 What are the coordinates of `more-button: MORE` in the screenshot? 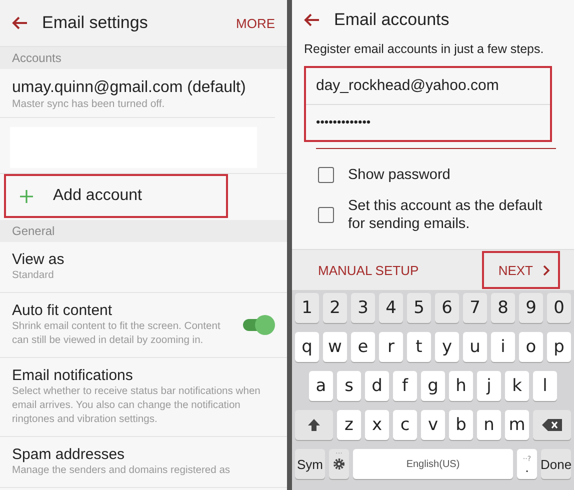 It's located at (255, 23).